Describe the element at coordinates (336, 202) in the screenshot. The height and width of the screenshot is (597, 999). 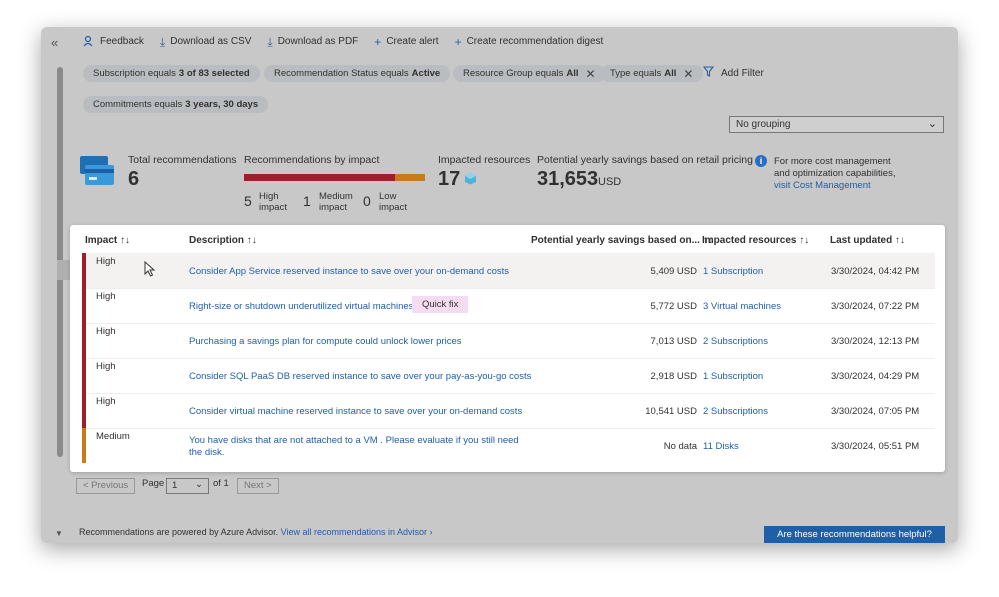
I see `medium-impact-label: Medium impact` at that location.